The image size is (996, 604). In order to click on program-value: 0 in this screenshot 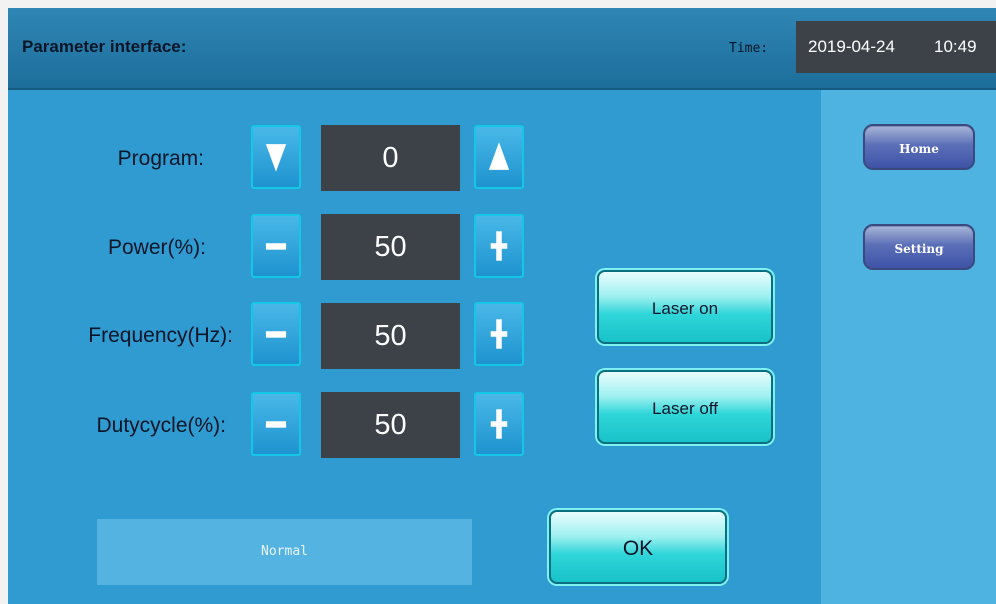, I will do `click(390, 158)`.